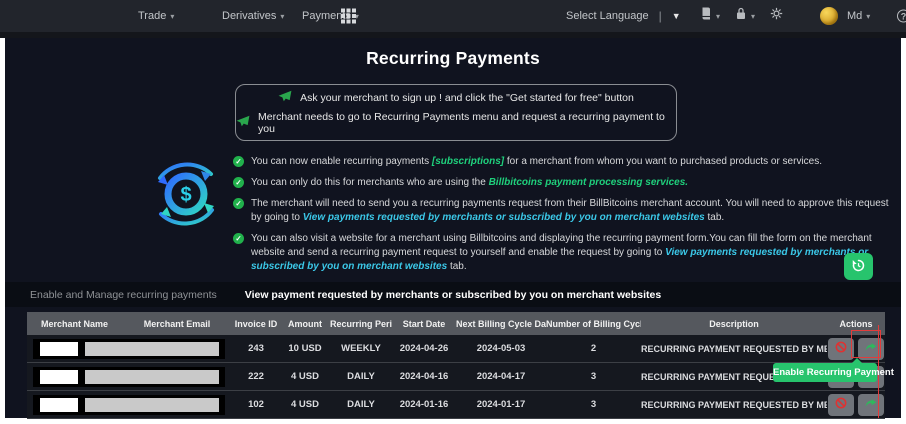 This screenshot has width=906, height=424. Describe the element at coordinates (424, 348) in the screenshot. I see `start-date-cell: 2024-04-26` at that location.